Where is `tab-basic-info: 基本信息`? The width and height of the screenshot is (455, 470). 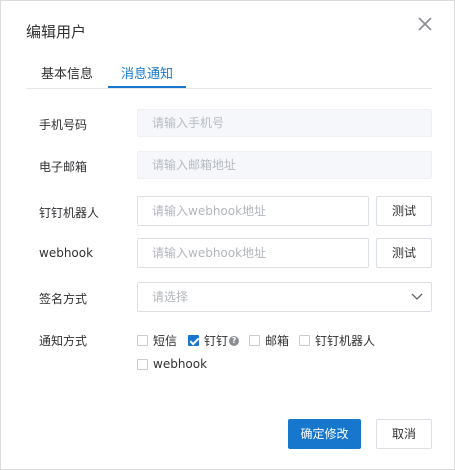 tab-basic-info: 基本信息 is located at coordinates (67, 72).